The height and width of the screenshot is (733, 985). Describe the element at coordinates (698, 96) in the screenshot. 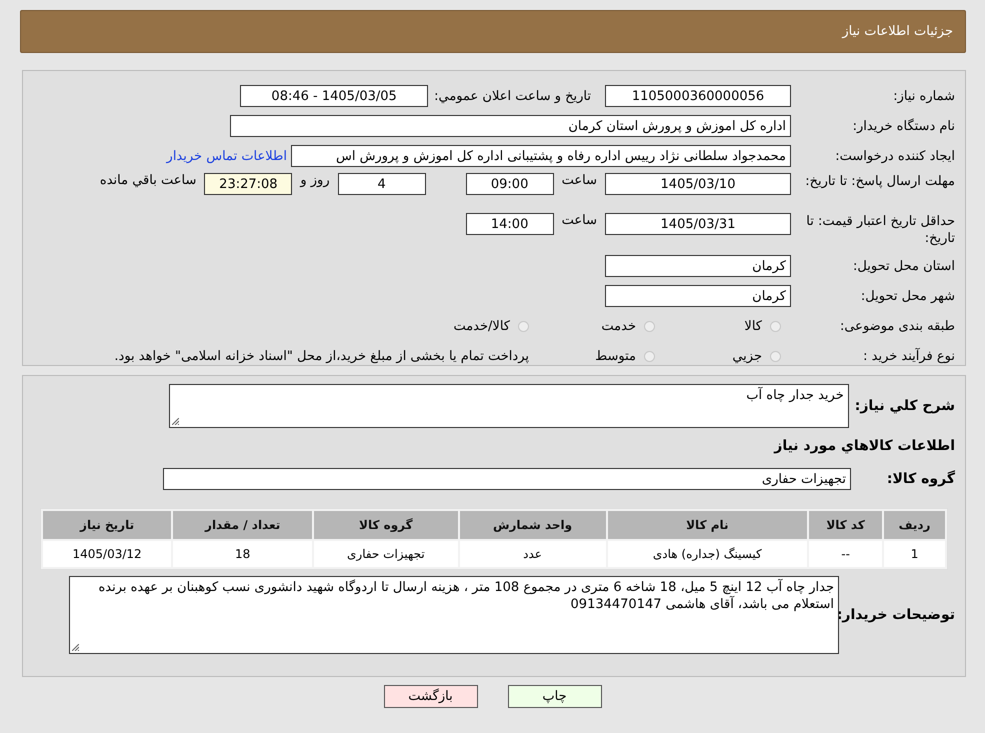

I see `need-number-field: 1105000360000056` at that location.